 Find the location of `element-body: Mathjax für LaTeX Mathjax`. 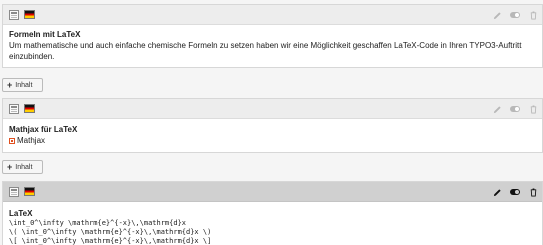

element-body: Mathjax für LaTeX Mathjax is located at coordinates (272, 134).